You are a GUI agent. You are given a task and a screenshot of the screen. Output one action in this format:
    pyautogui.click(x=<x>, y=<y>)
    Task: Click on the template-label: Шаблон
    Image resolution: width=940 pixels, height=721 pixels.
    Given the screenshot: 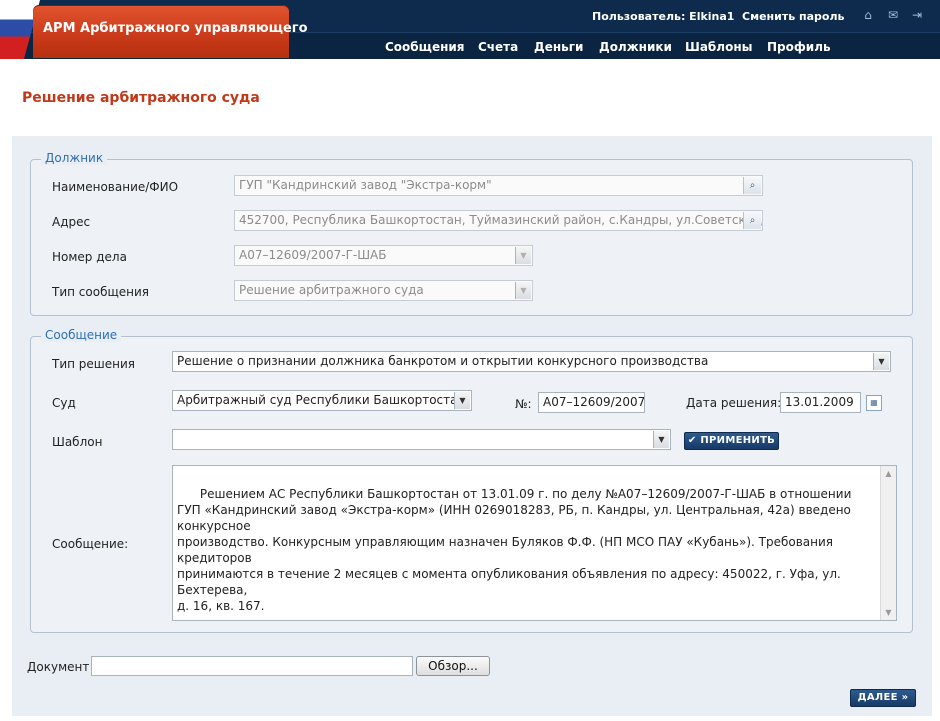 What is the action you would take?
    pyautogui.click(x=77, y=442)
    